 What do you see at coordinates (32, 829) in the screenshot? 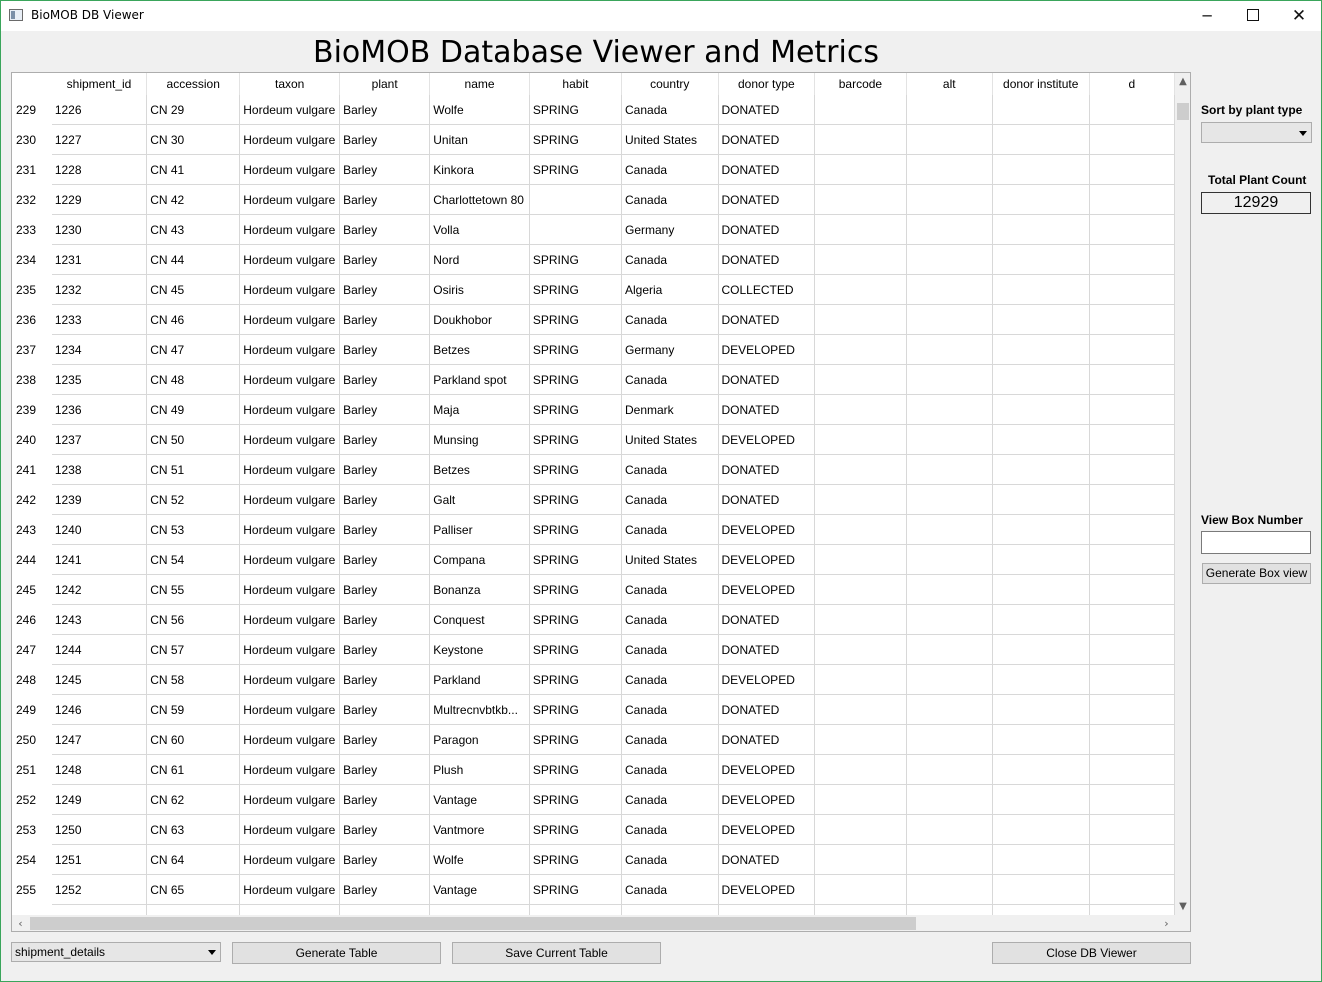
I see `row-header: 253` at bounding box center [32, 829].